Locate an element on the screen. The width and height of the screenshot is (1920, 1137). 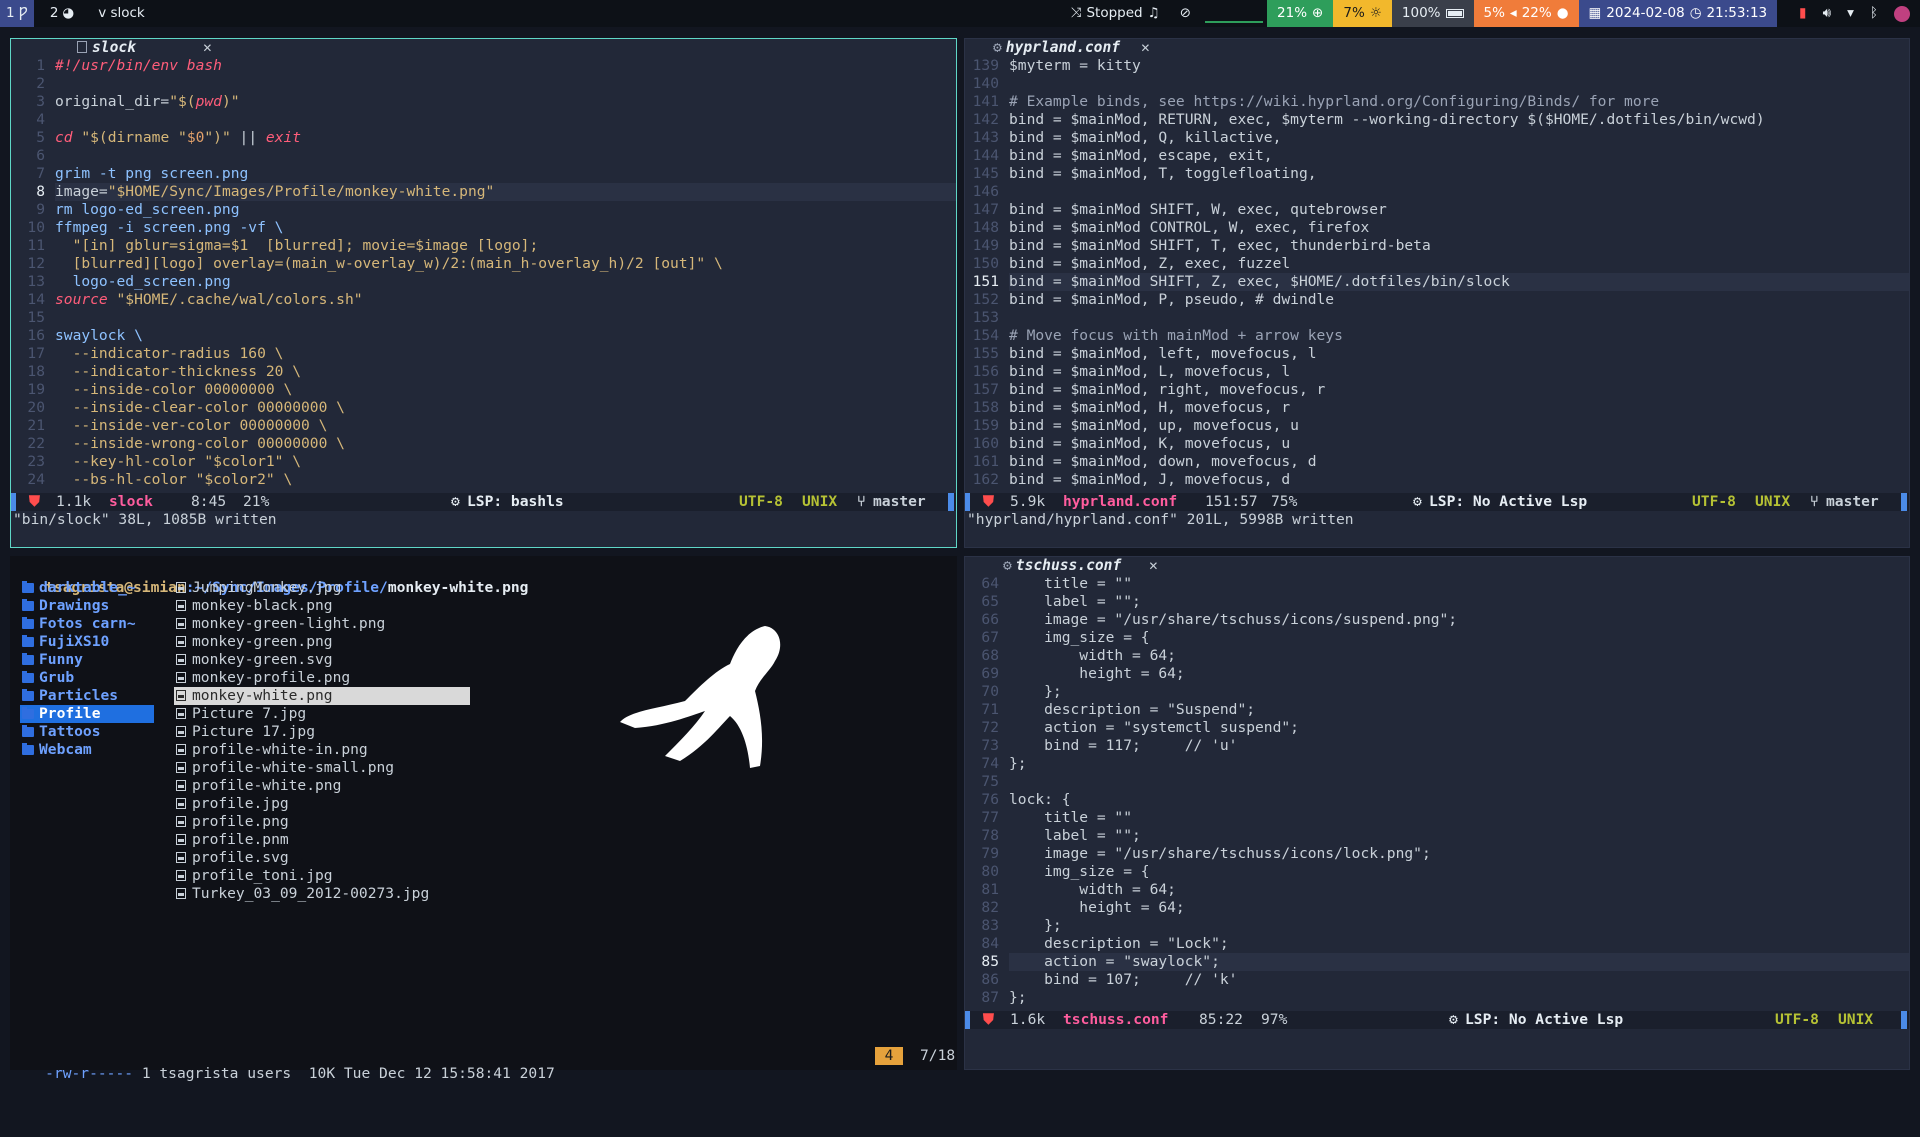
workspace-1-button: 1 Ƿ is located at coordinates (17, 13).